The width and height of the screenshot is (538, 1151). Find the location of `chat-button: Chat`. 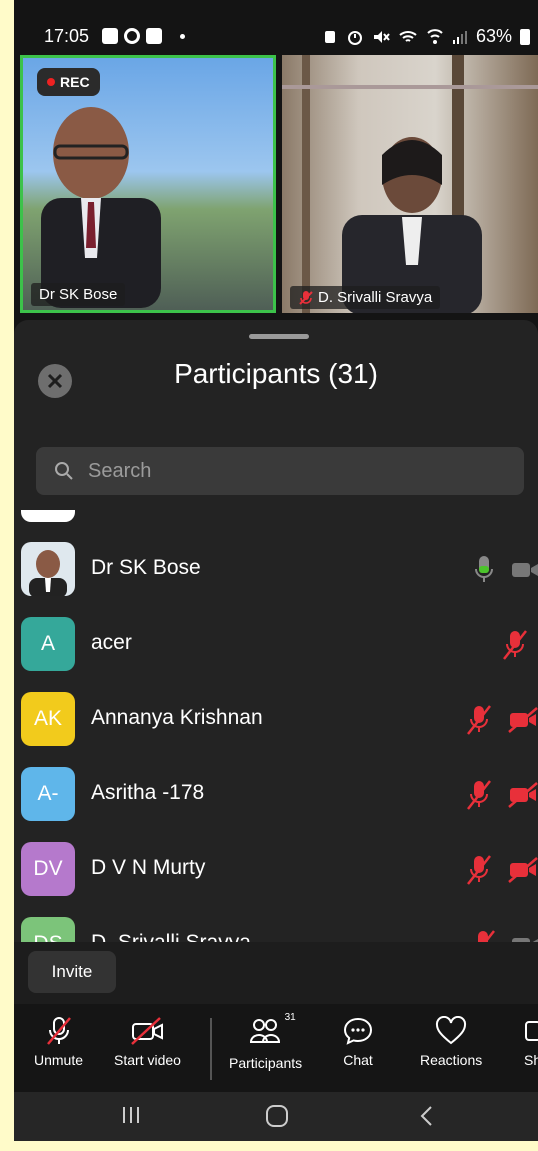

chat-button: Chat is located at coordinates (358, 1042).